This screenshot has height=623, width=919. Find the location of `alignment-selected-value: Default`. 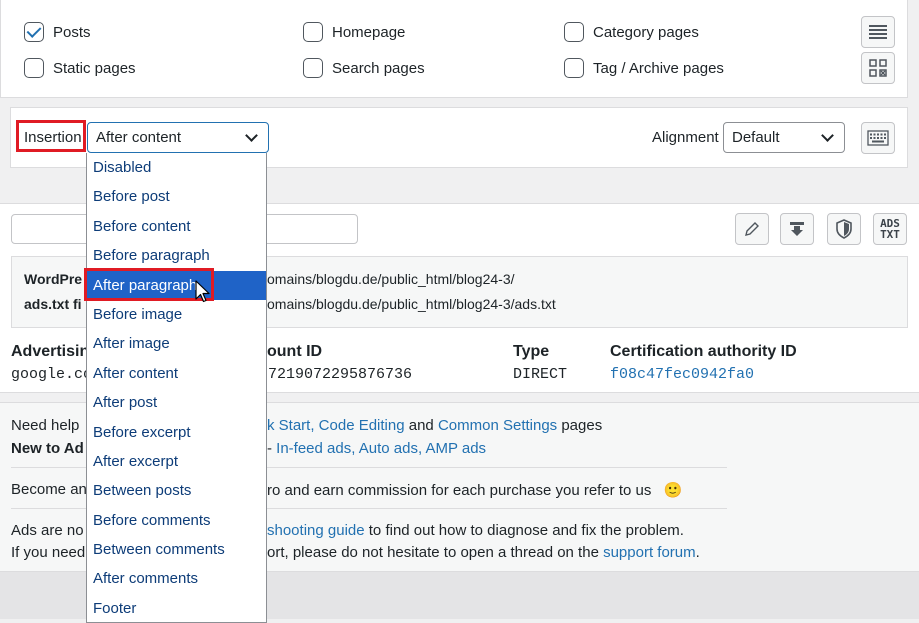

alignment-selected-value: Default is located at coordinates (756, 137).